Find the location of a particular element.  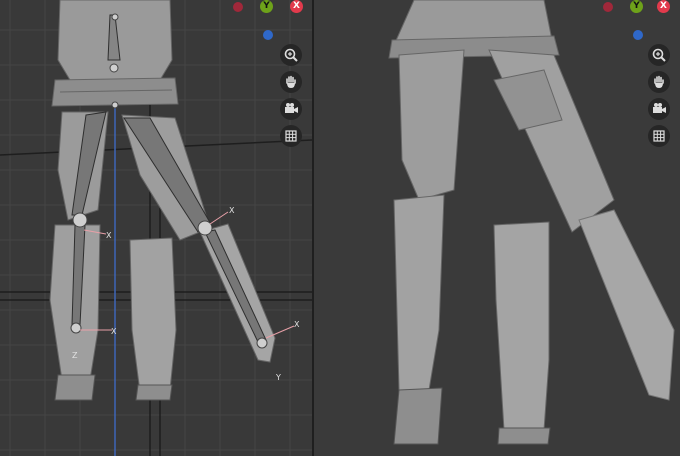

axis-gizmo-right: Y X is located at coordinates (638, 25).